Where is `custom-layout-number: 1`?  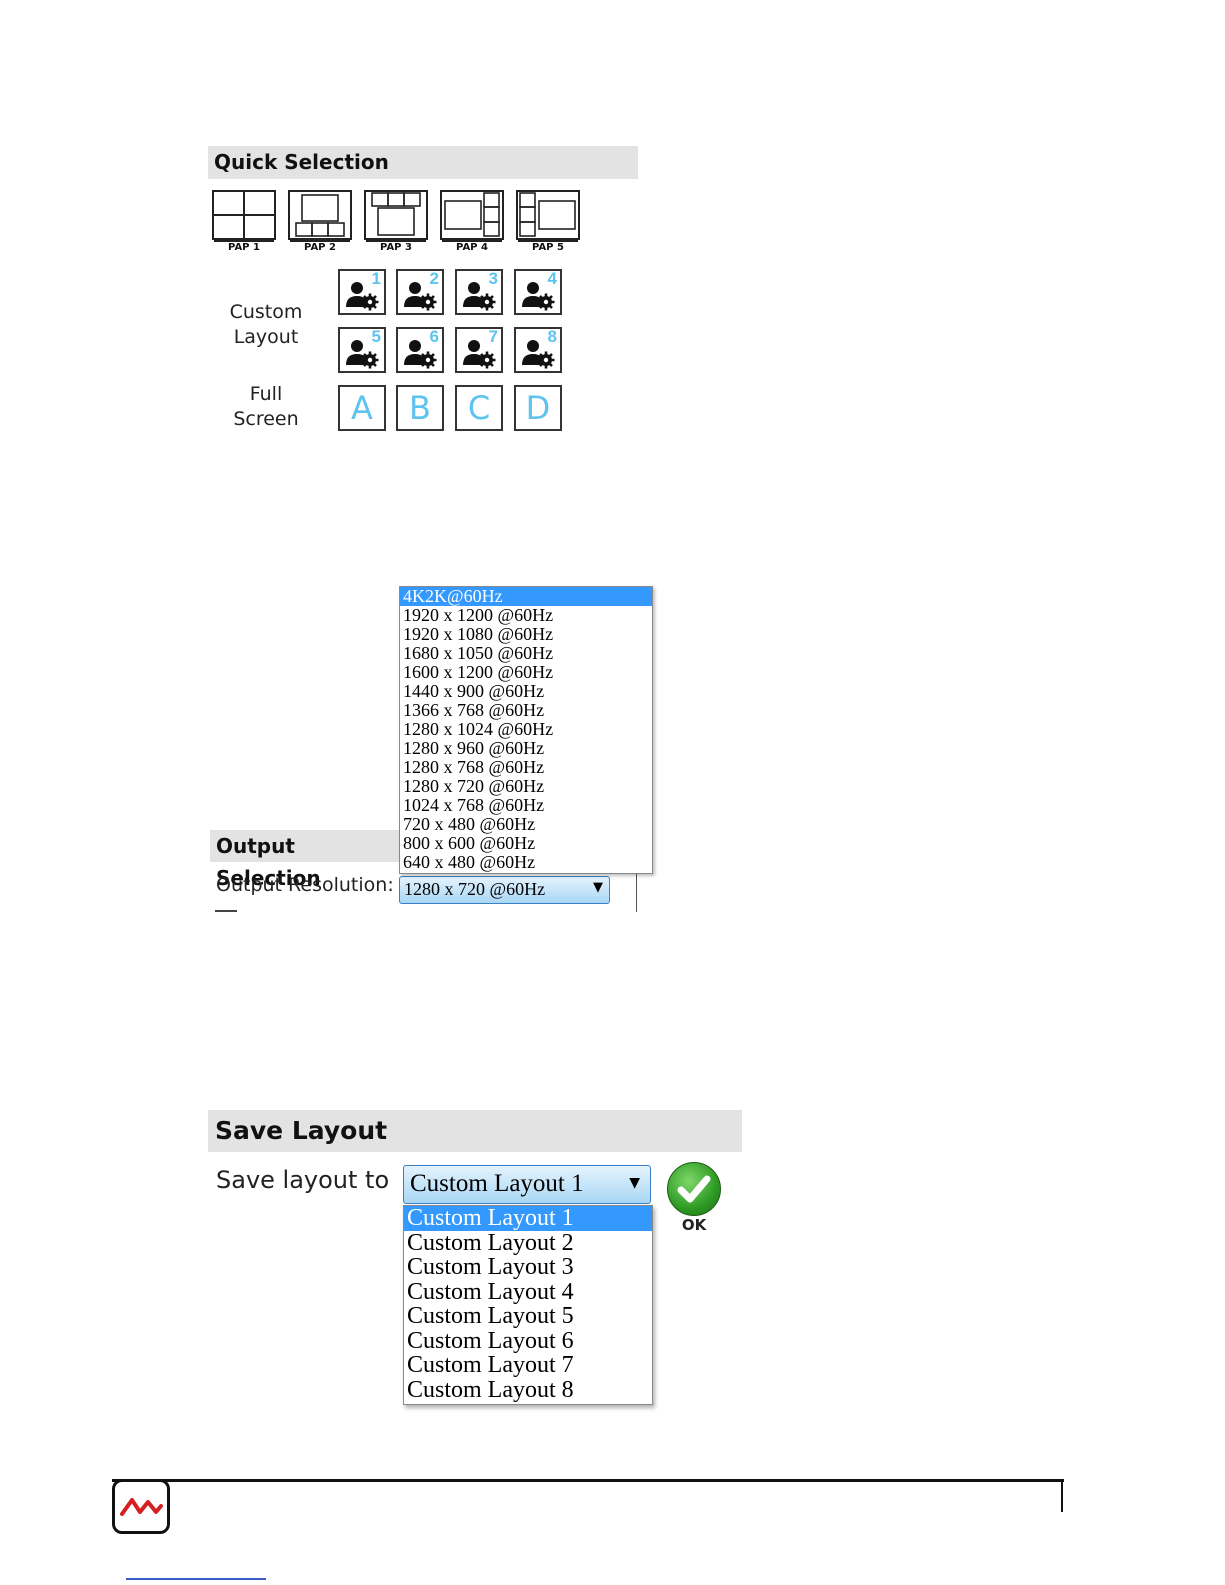
custom-layout-number: 1 is located at coordinates (376, 278).